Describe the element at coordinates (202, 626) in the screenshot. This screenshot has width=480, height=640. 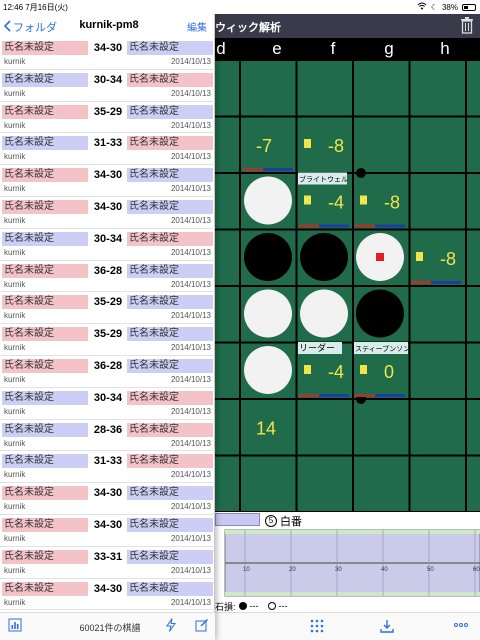
I see `compose-icon` at that location.